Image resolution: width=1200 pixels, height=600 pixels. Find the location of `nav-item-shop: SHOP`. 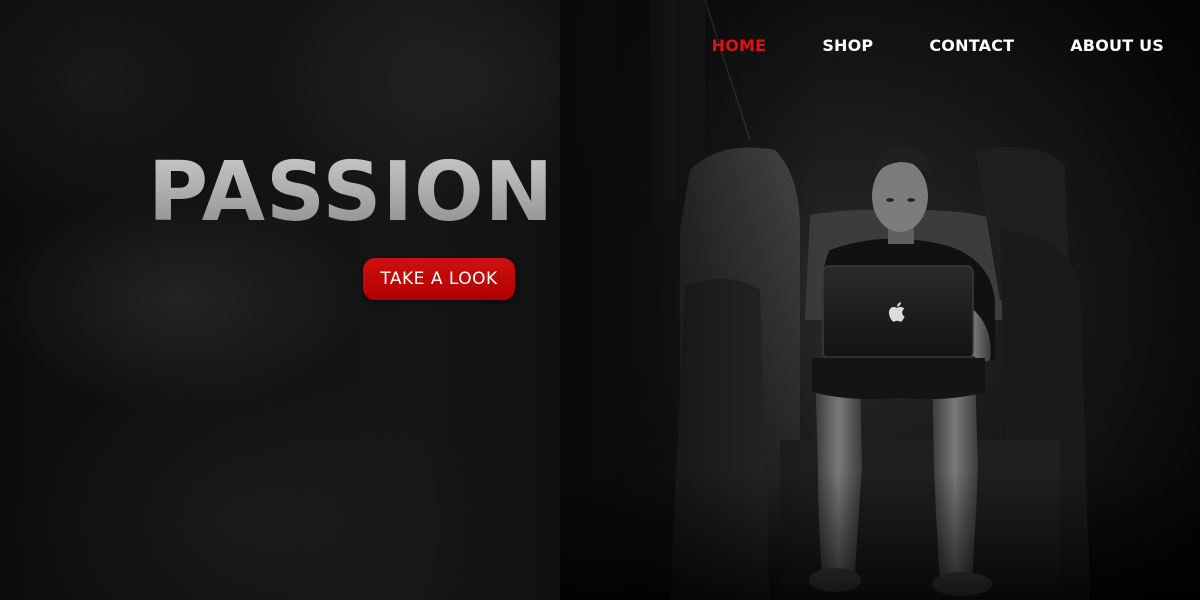

nav-item-shop: SHOP is located at coordinates (847, 45).